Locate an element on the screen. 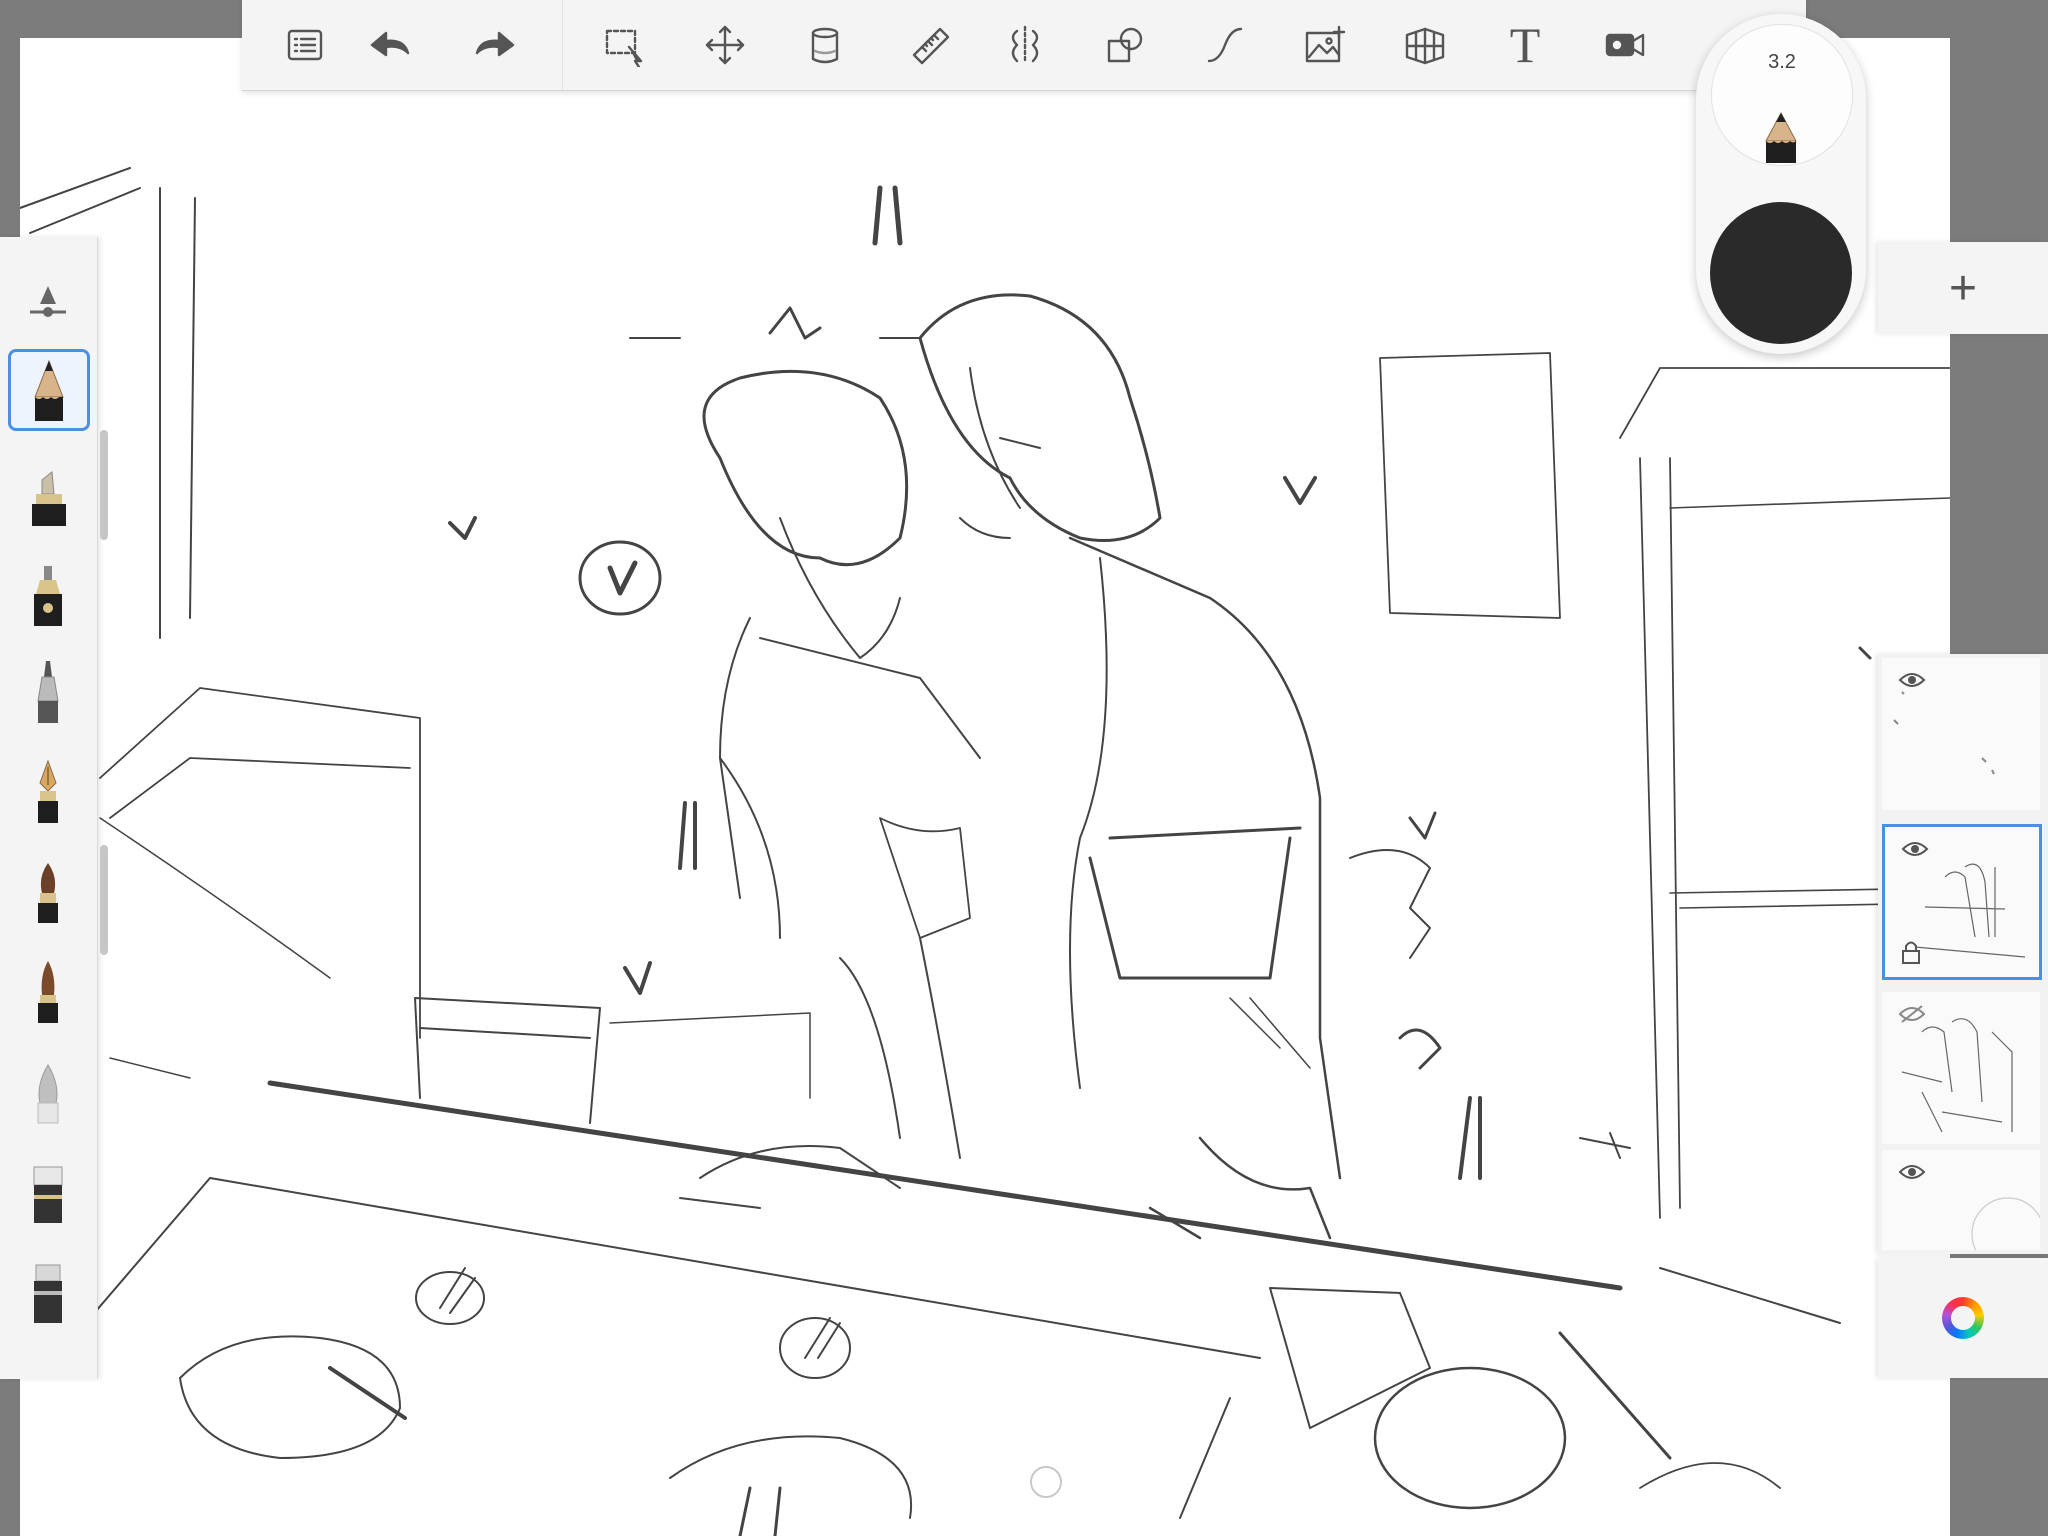 The image size is (2048, 1536). hard-eraser-icon is located at coordinates (48, 1292).